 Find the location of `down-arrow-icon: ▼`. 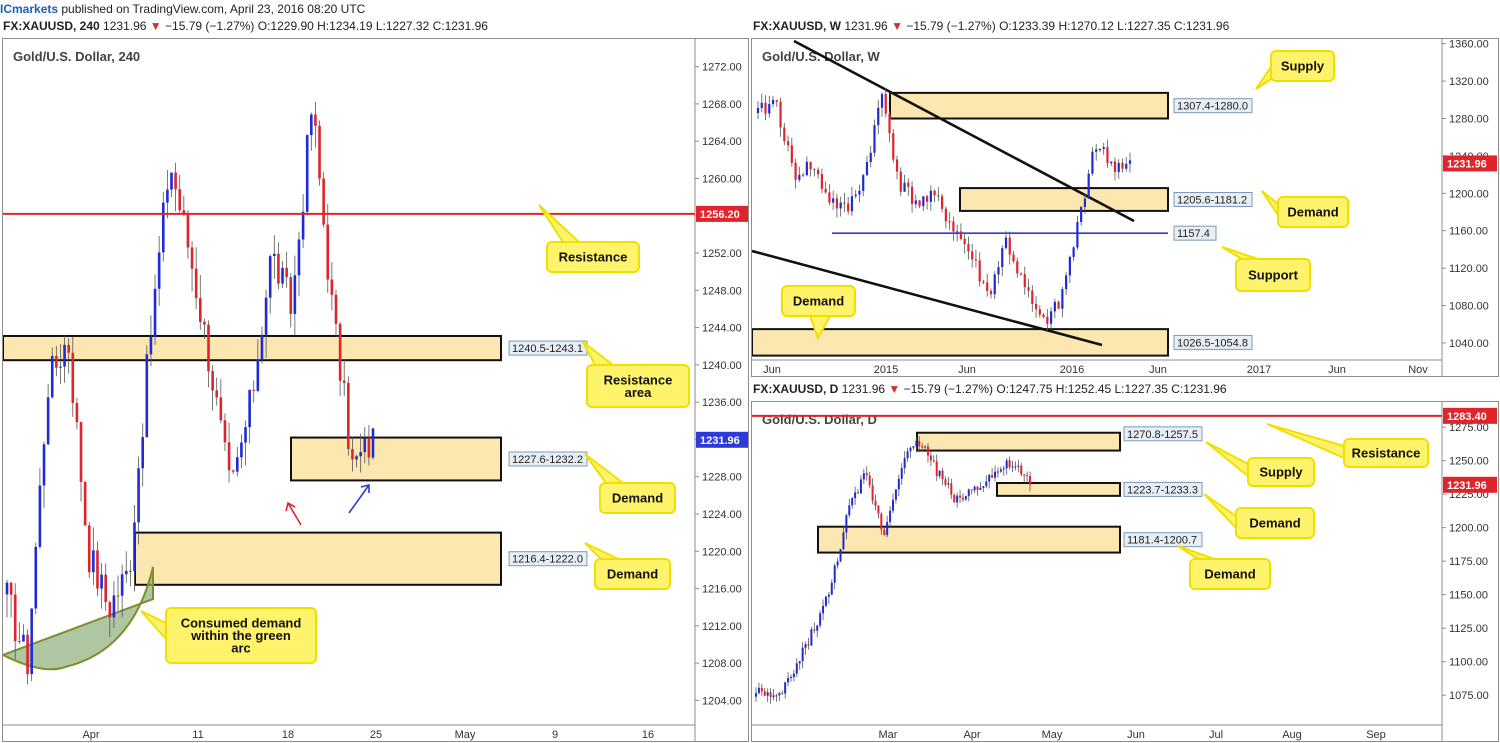

down-arrow-icon: ▼ is located at coordinates (894, 389).